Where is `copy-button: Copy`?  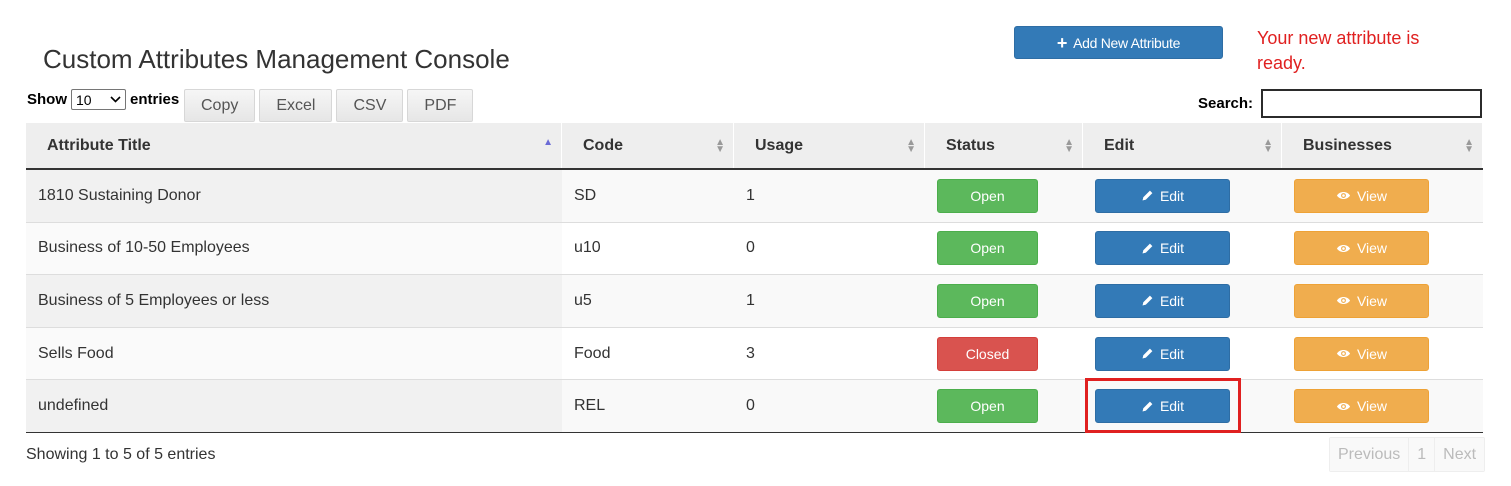 copy-button: Copy is located at coordinates (220, 105).